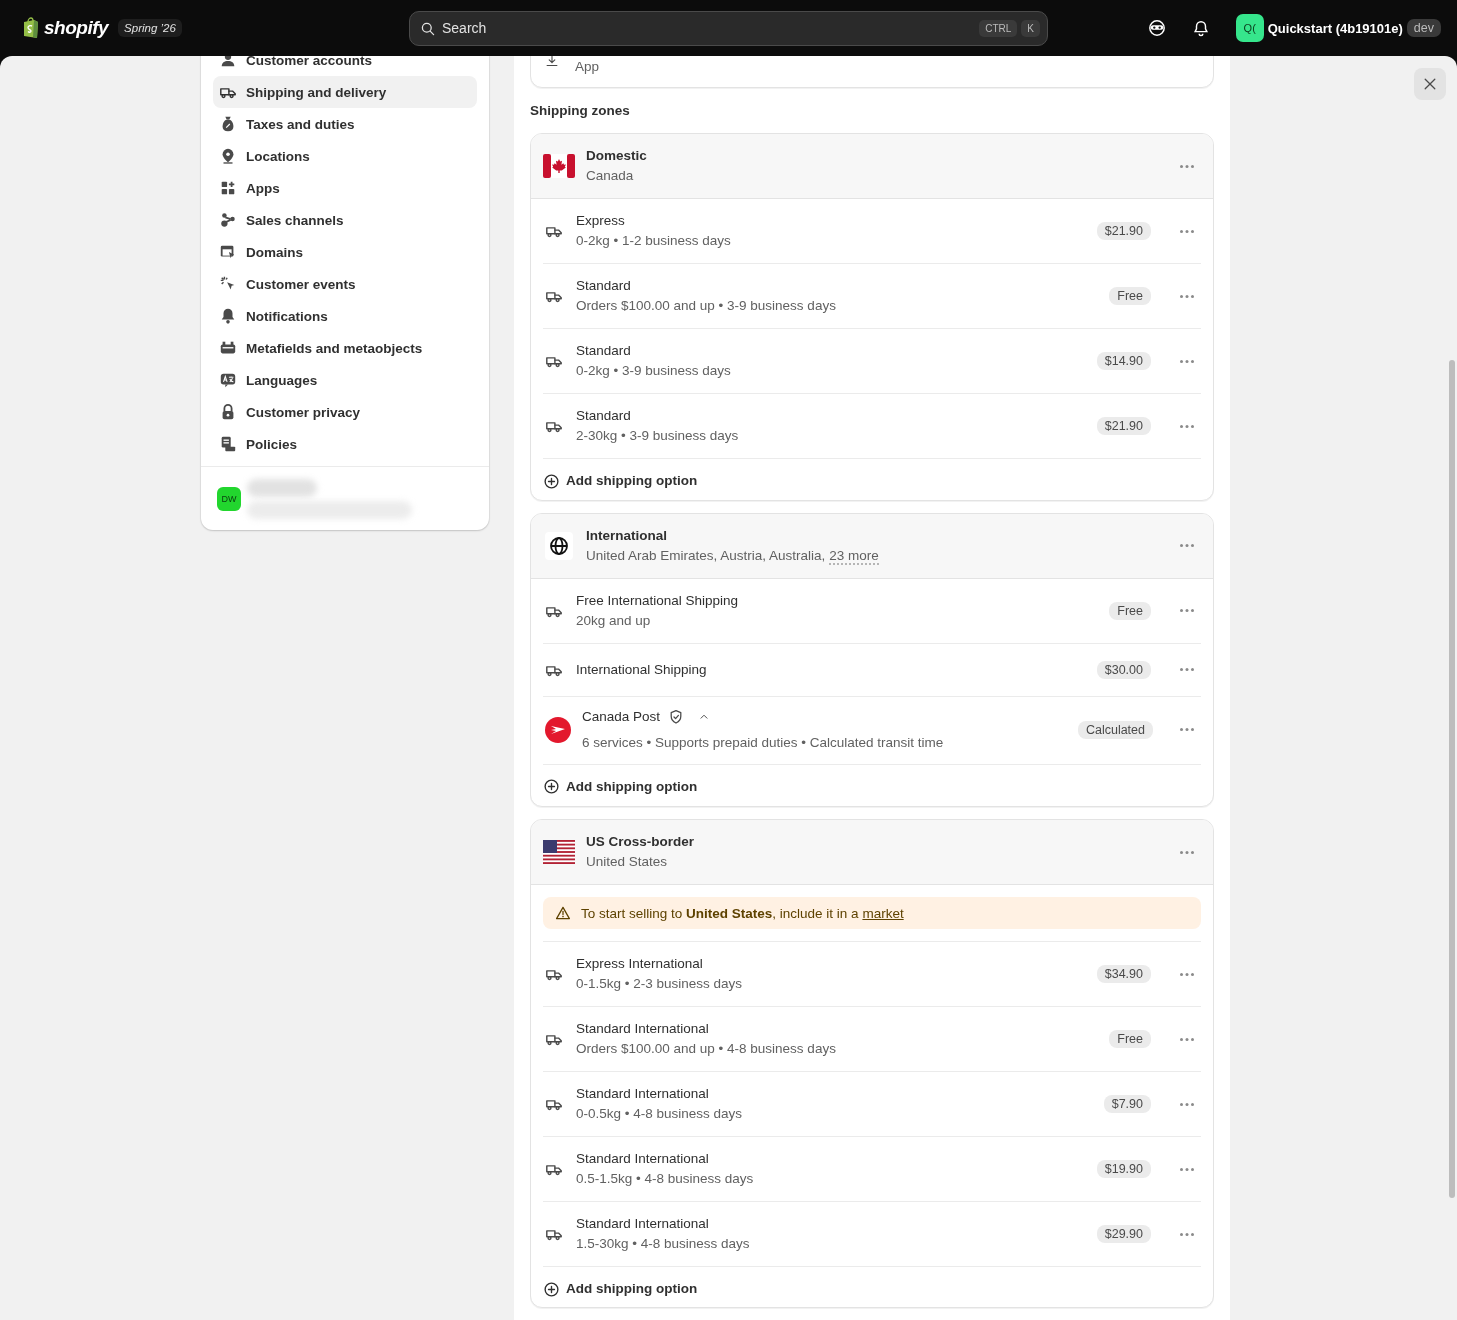 The width and height of the screenshot is (1457, 1320). What do you see at coordinates (640, 964) in the screenshot?
I see `rate-name: Express International` at bounding box center [640, 964].